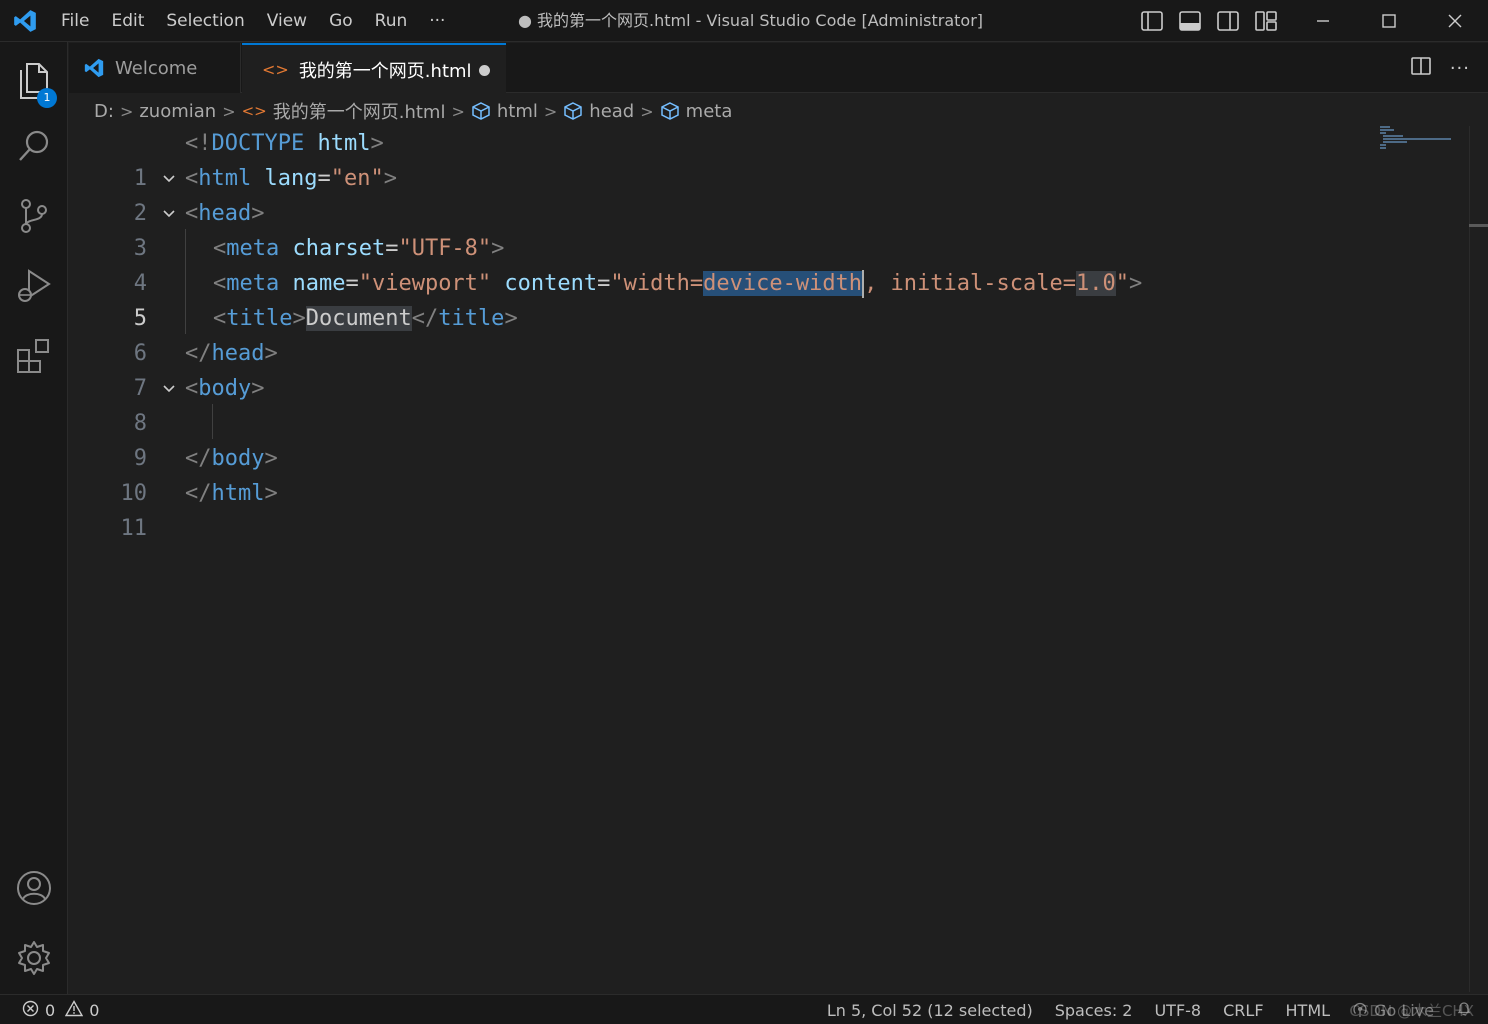 The image size is (1488, 1024). I want to click on end-of-line: CRLF, so click(1243, 1010).